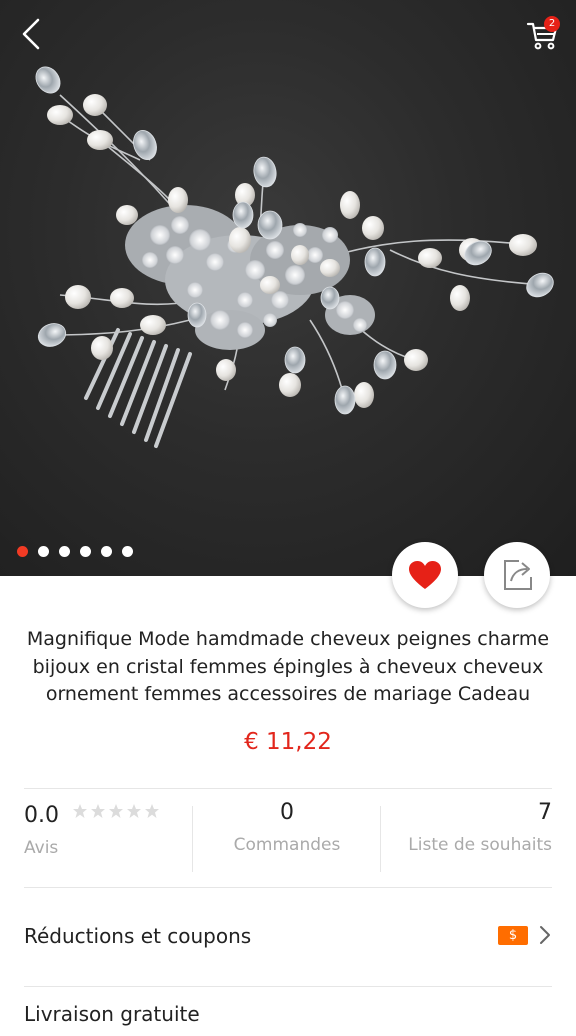 Image resolution: width=576 pixels, height=1036 pixels. I want to click on orders-label: Commandes, so click(287, 845).